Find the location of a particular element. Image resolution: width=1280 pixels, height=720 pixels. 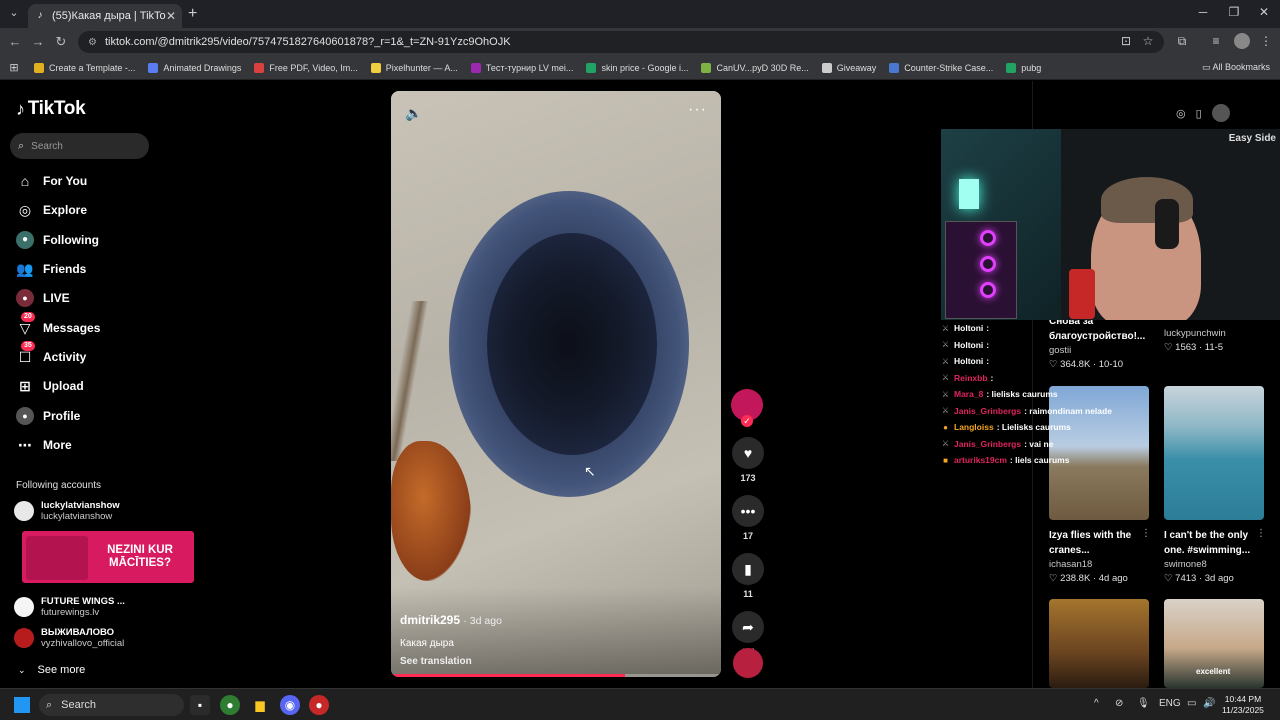

bookmark-label: pubg is located at coordinates (1031, 67).